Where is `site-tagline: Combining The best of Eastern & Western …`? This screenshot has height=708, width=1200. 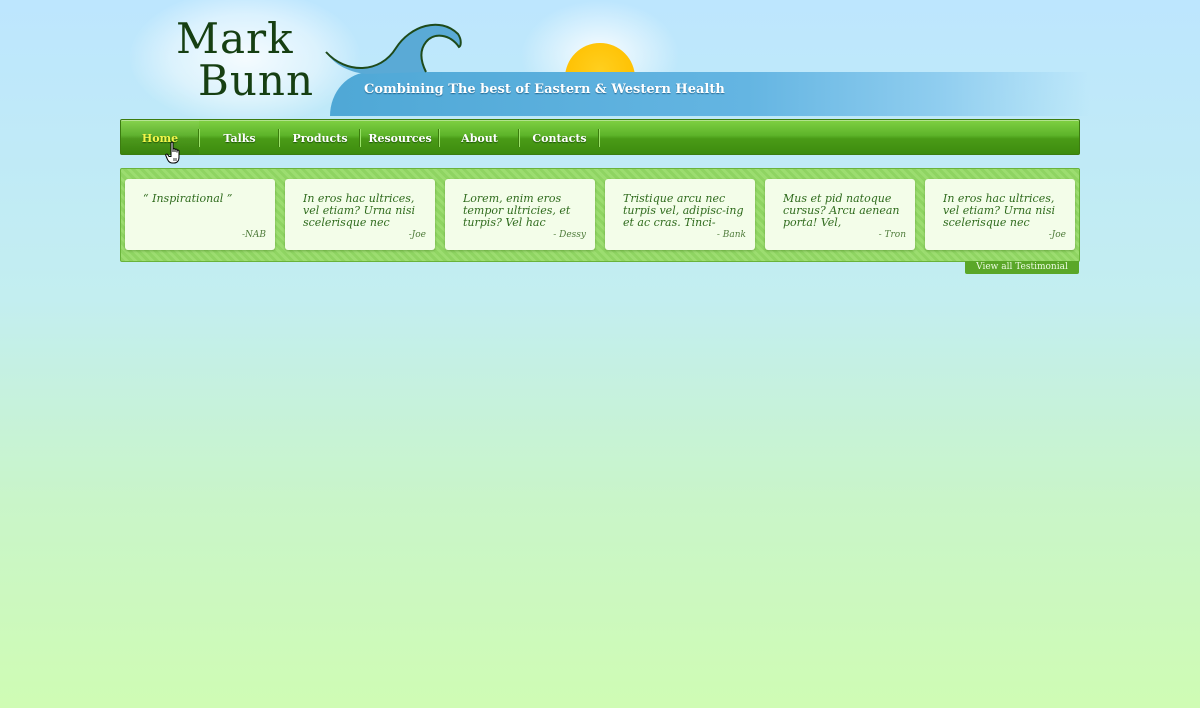
site-tagline: Combining The best of Eastern & Western … is located at coordinates (544, 89).